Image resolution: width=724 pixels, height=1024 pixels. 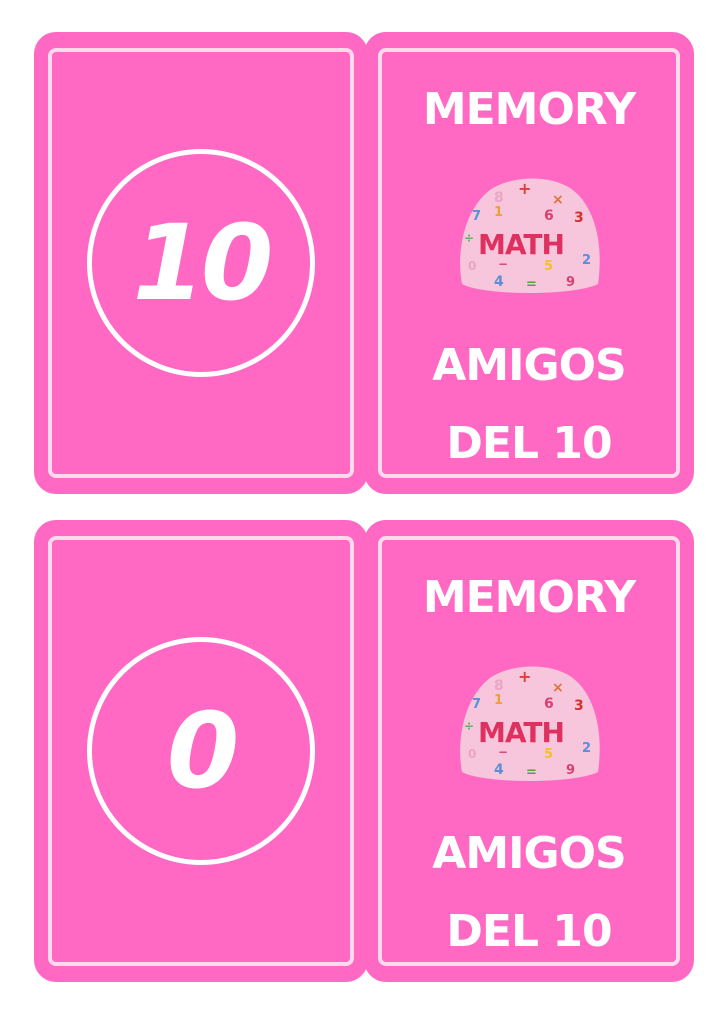 I want to click on number-circle: 10, so click(x=201, y=263).